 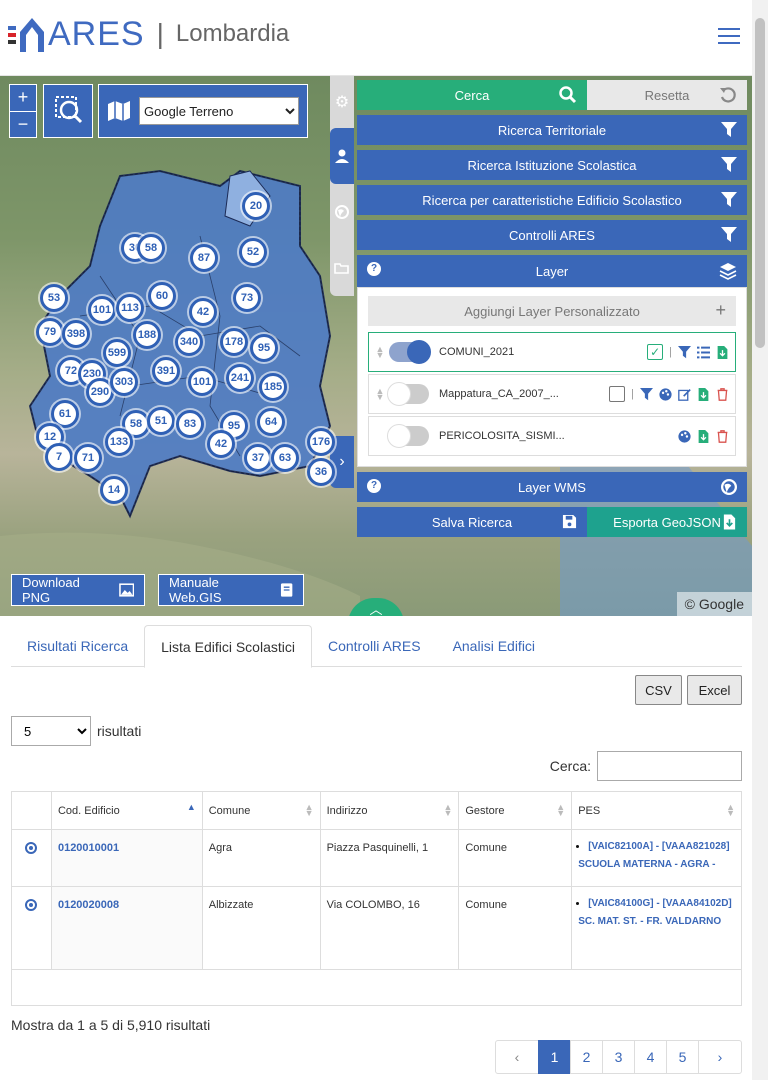 I want to click on cluster-marker: 303, so click(x=124, y=382).